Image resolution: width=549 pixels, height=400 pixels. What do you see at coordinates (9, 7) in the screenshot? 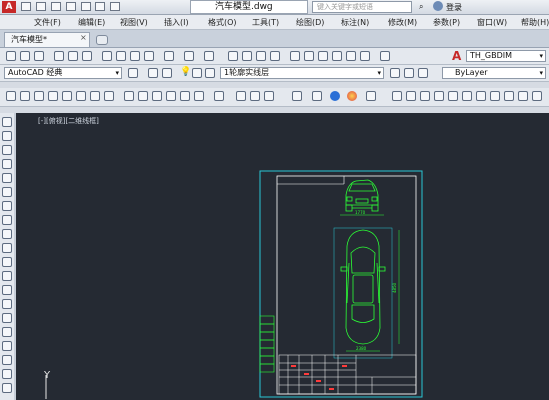
I see `app-logo-icon: A` at bounding box center [9, 7].